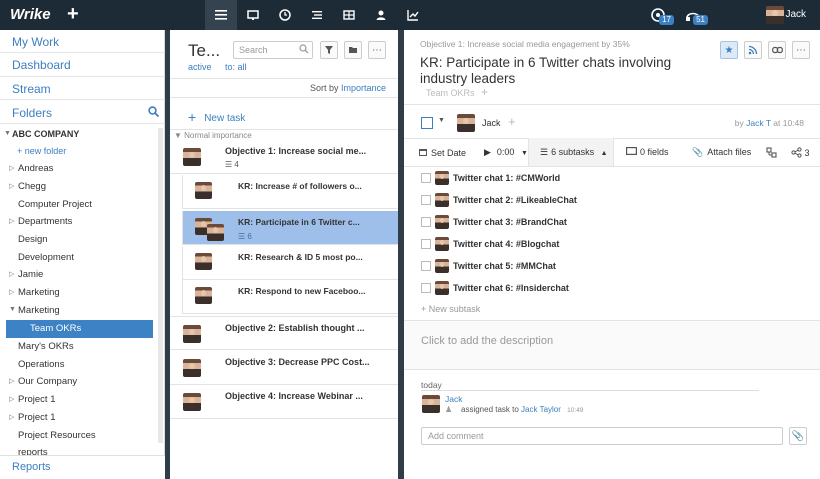 This screenshot has height=479, width=820. Describe the element at coordinates (41, 151) in the screenshot. I see `new-folder-link: + new folder` at that location.